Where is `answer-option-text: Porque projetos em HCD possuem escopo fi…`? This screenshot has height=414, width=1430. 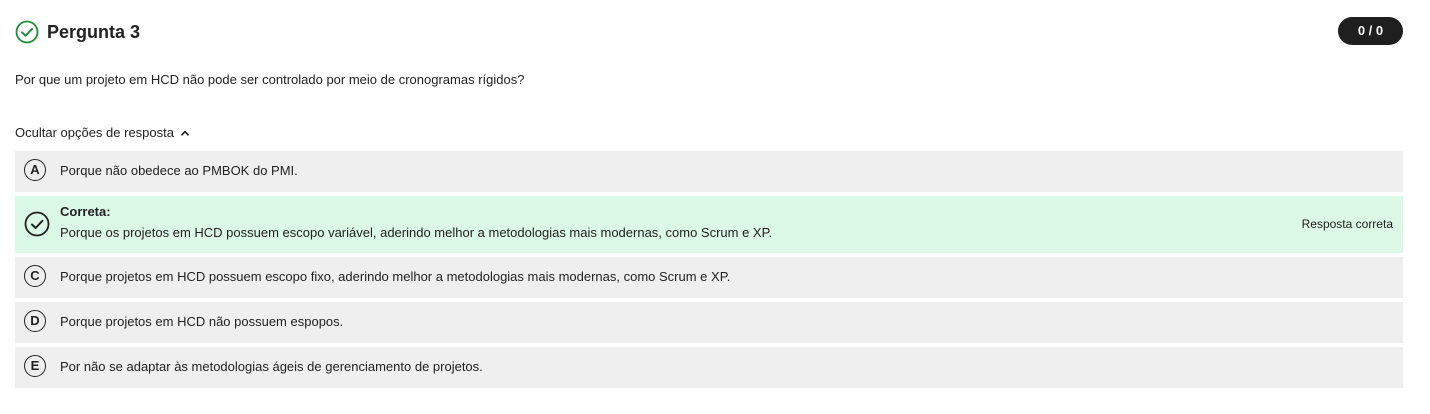
answer-option-text: Porque projetos em HCD possuem escopo fi… is located at coordinates (395, 276).